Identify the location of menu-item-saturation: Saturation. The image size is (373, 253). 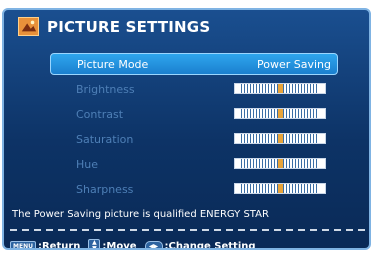
(194, 139).